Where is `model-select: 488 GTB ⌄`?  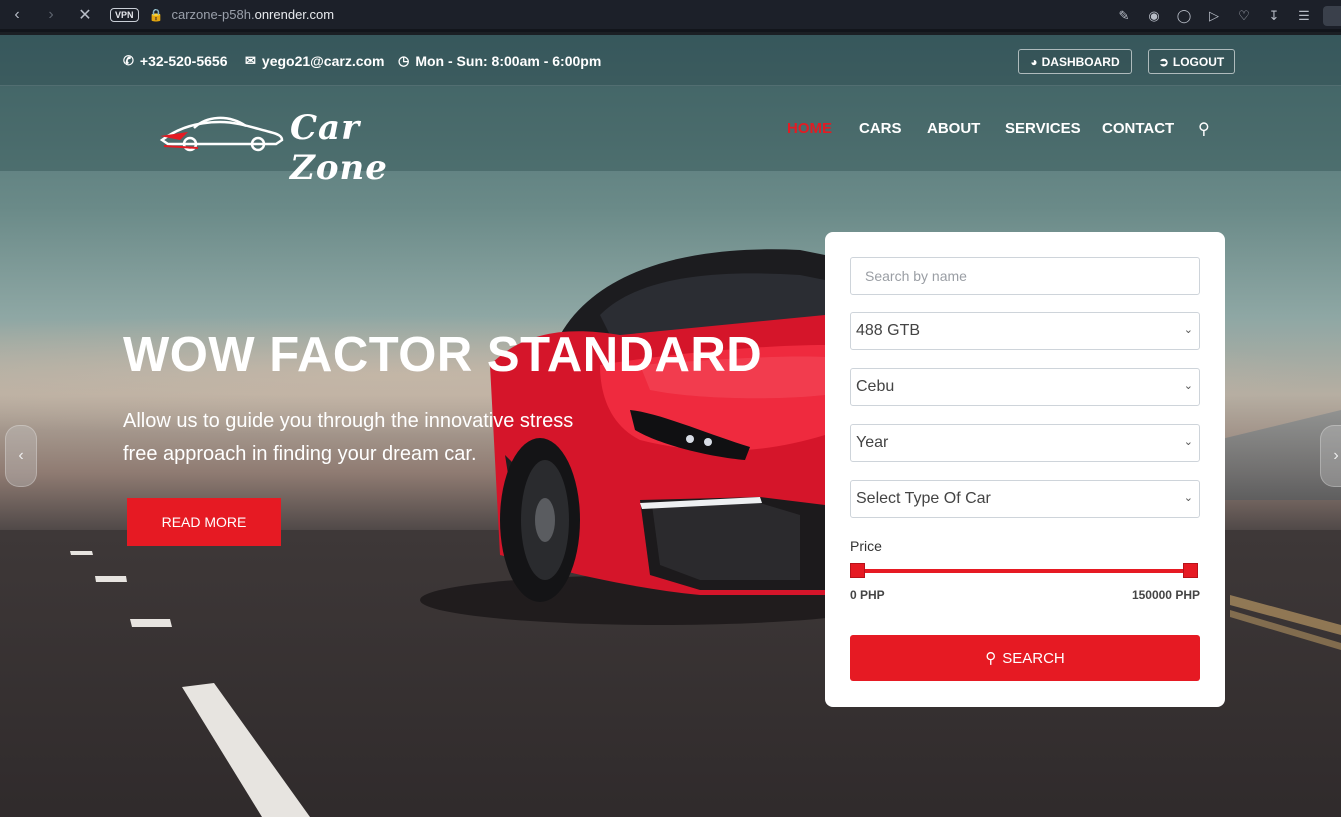 model-select: 488 GTB ⌄ is located at coordinates (1025, 331).